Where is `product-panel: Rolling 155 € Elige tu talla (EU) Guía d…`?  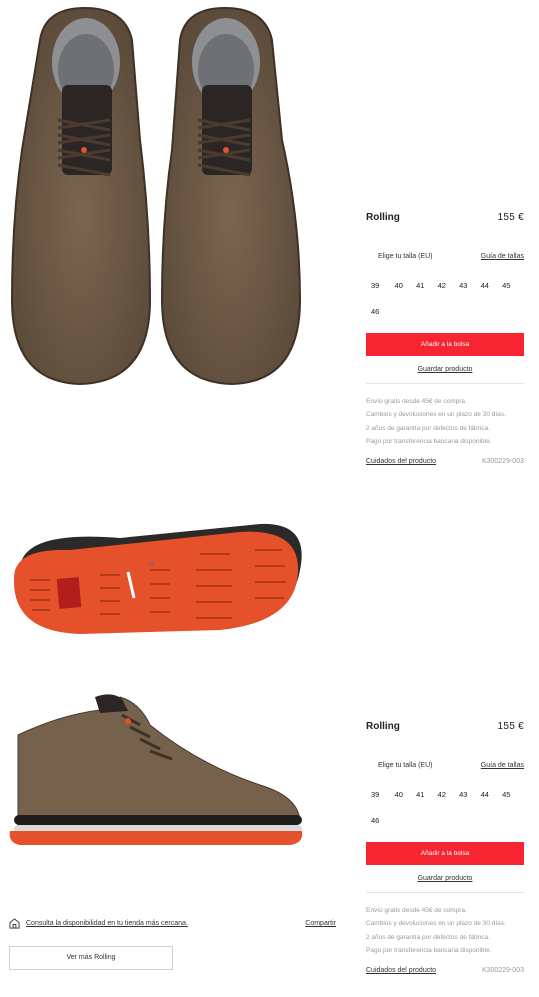 product-panel: Rolling 155 € Elige tu talla (EU) Guía d… is located at coordinates (445, 338).